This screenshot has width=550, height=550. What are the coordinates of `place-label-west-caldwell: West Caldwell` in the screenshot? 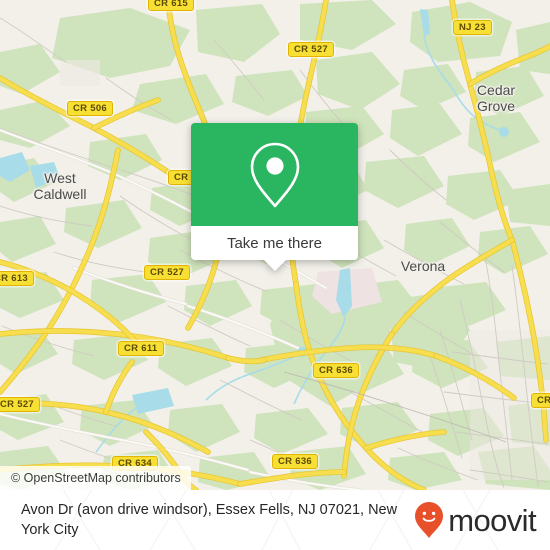 It's located at (60, 186).